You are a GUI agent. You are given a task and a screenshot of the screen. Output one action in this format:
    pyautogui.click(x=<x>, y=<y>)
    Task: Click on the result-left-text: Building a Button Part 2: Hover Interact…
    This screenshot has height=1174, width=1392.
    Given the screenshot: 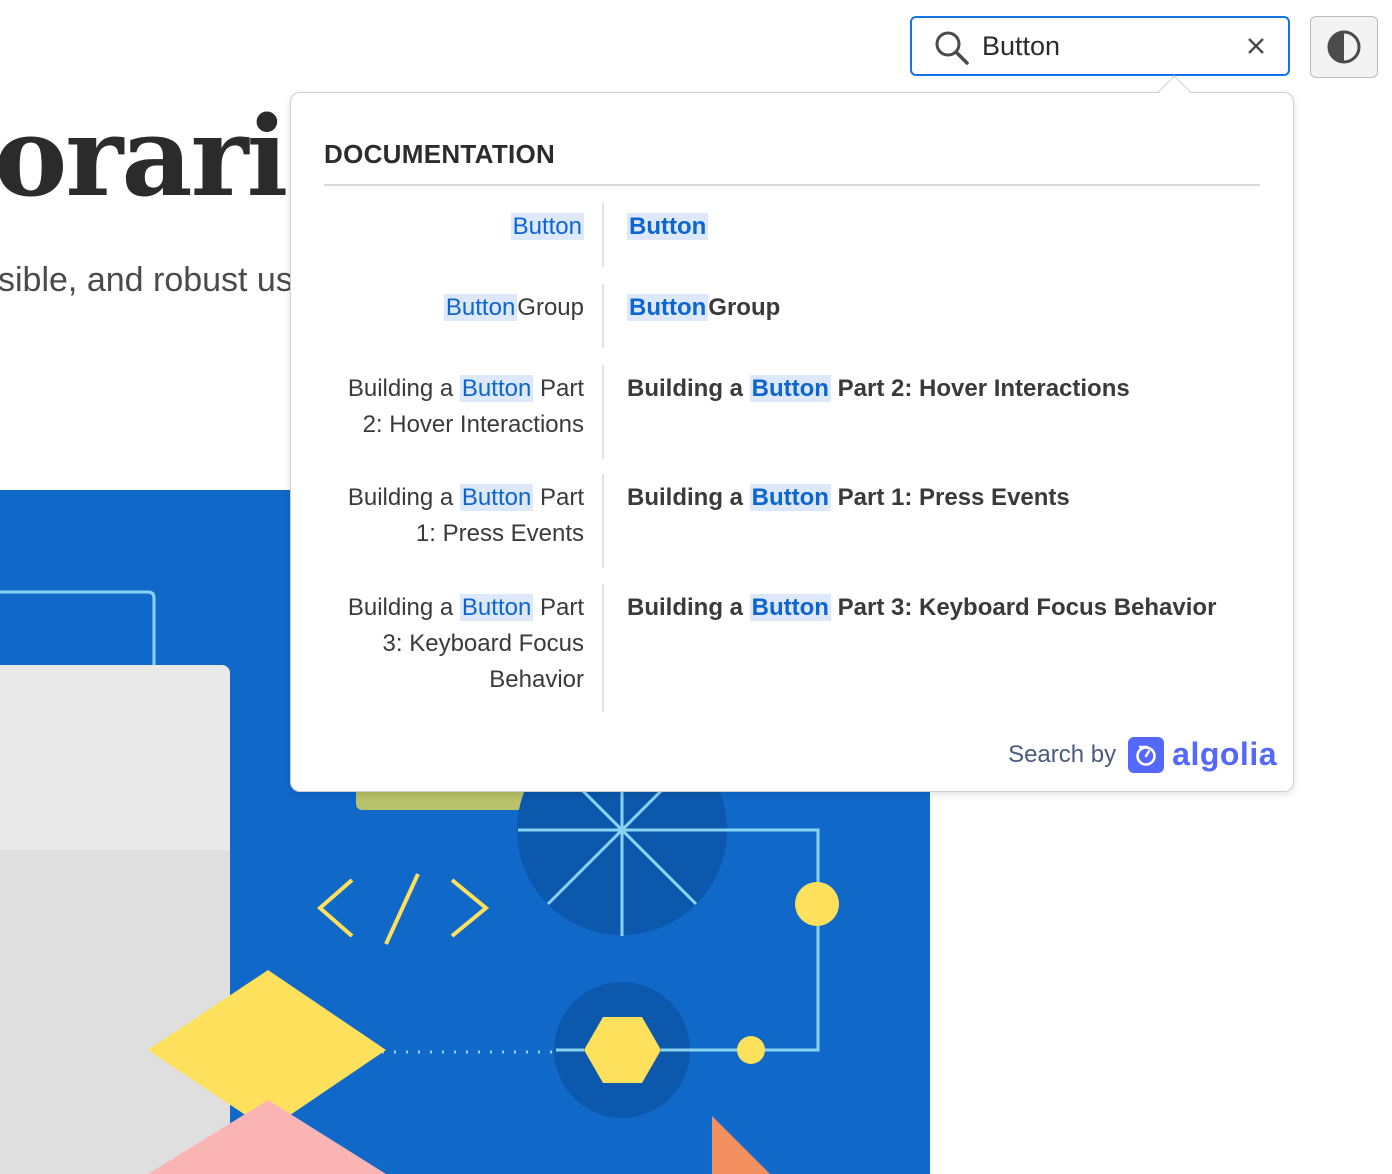 What is the action you would take?
    pyautogui.click(x=454, y=404)
    